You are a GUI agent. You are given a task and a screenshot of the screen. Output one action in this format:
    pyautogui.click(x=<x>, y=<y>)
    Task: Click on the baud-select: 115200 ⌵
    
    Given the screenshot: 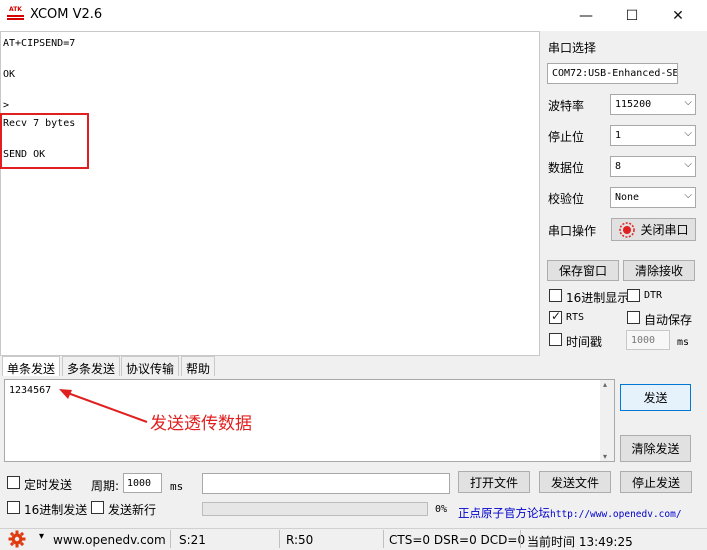 What is the action you would take?
    pyautogui.click(x=653, y=104)
    